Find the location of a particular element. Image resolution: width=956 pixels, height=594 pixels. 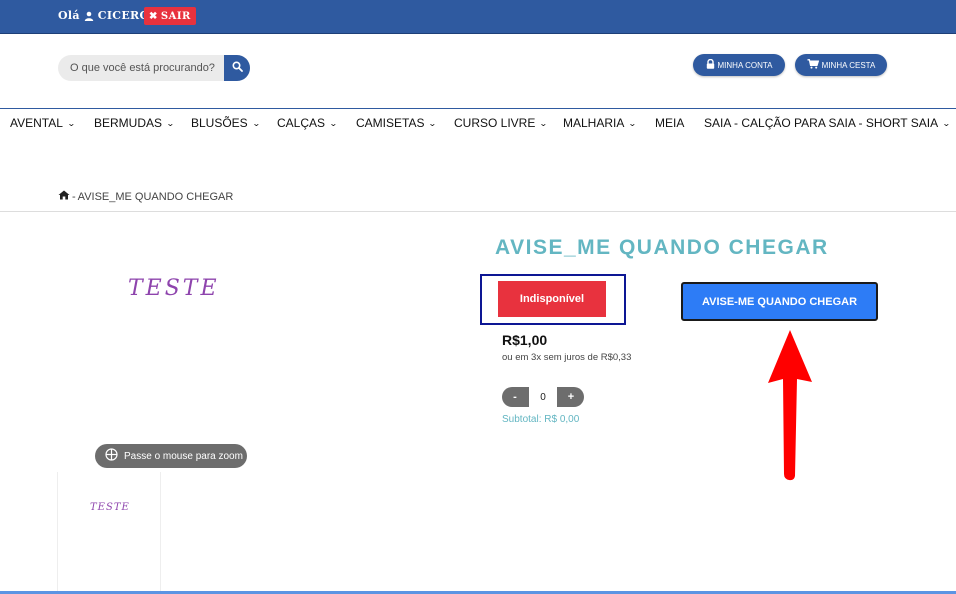

logout-label: SAIR is located at coordinates (175, 16).